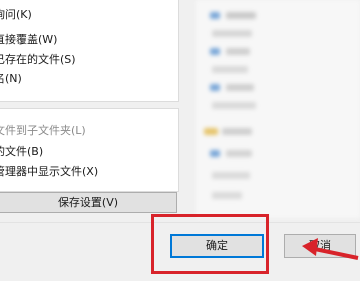 The image size is (360, 281). I want to click on red-arrow-icon, so click(330, 249).